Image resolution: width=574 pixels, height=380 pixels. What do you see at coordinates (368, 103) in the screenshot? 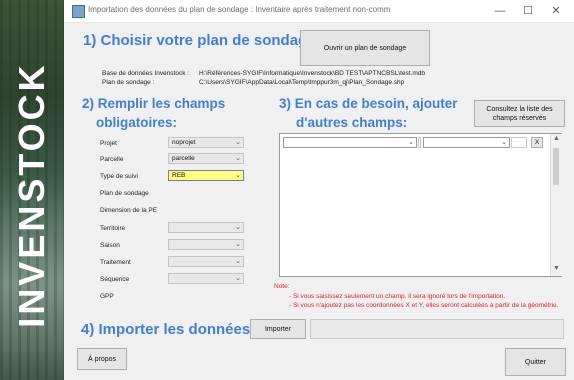
I see `section3-heading-line1: 3) En cas de besoin, ajouter` at bounding box center [368, 103].